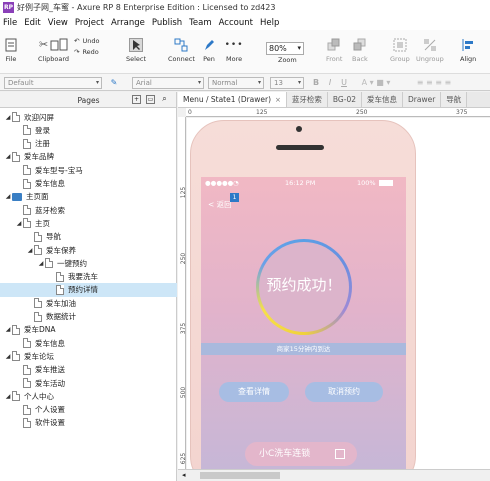  I want to click on tab-bluetooth: 蓝牙检索, so click(307, 99).